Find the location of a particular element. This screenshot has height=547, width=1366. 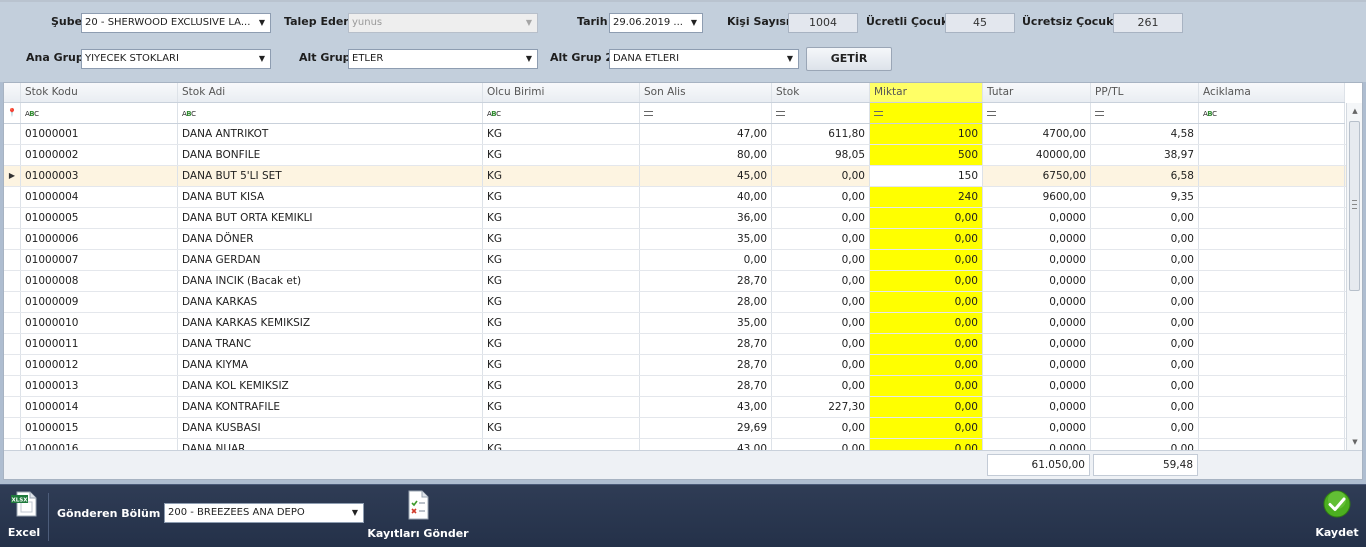

col-header-aciklama: Aciklama is located at coordinates (1272, 92).